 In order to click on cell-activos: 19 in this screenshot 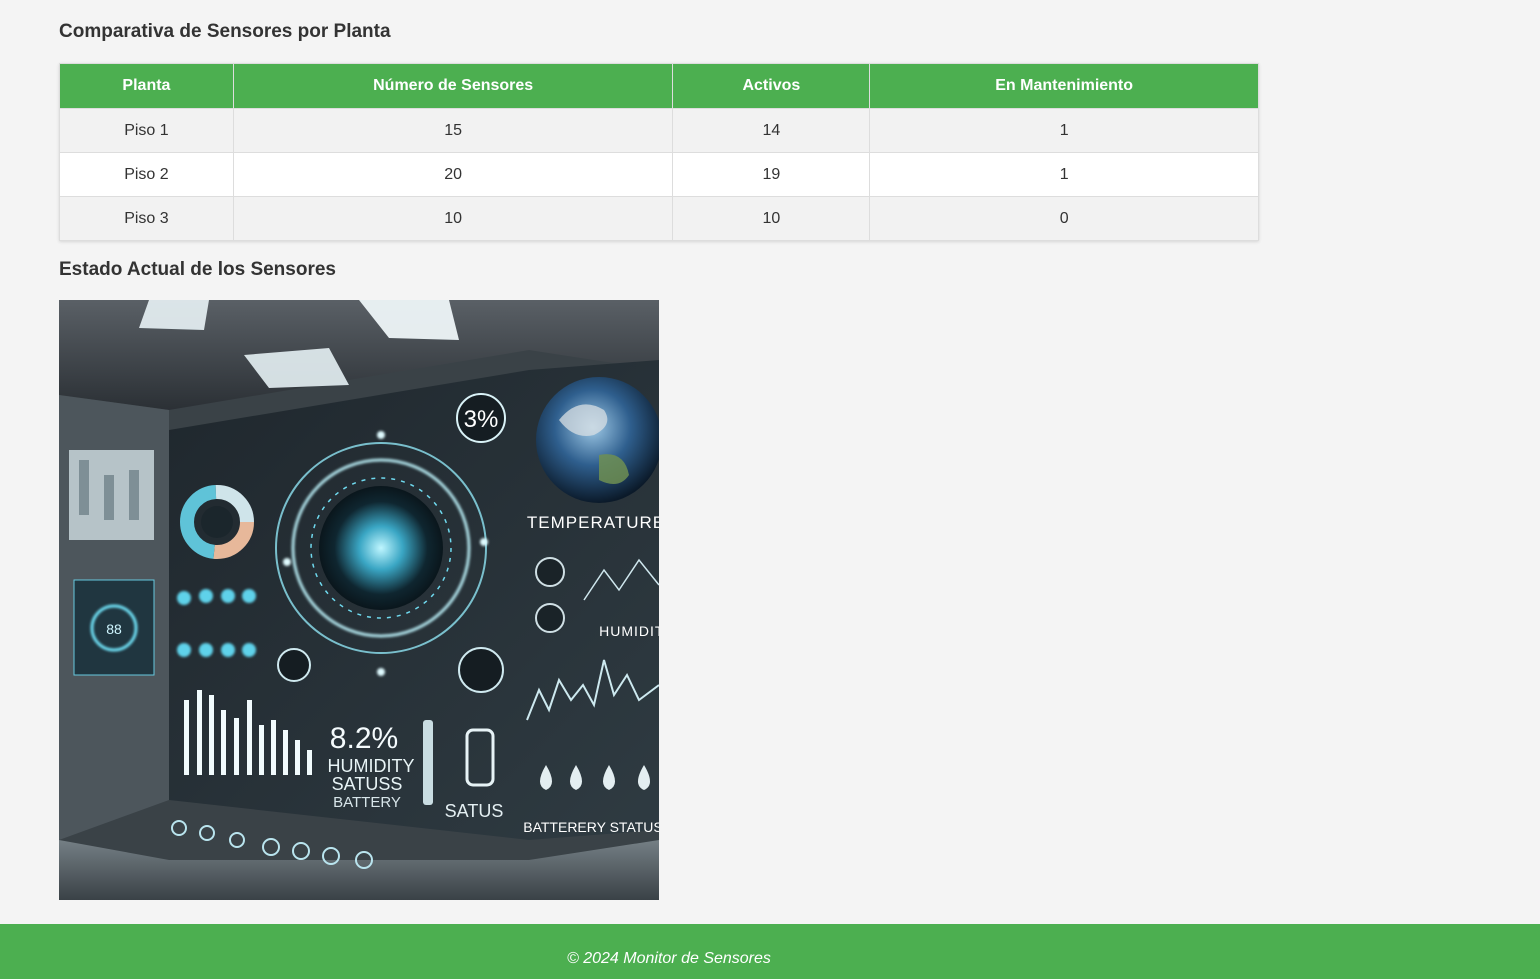, I will do `click(771, 174)`.